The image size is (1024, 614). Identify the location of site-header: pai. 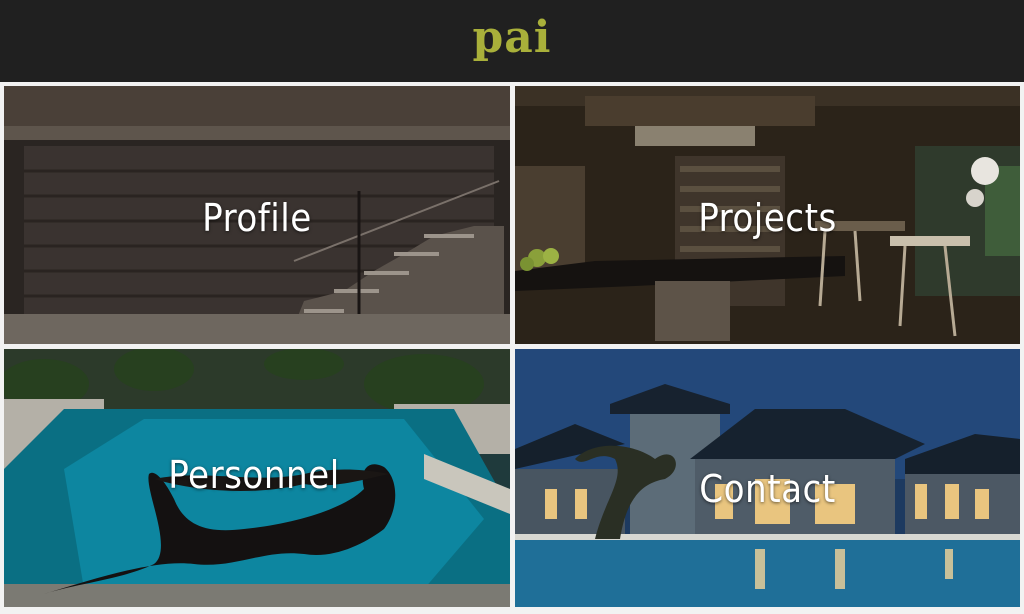
(512, 41).